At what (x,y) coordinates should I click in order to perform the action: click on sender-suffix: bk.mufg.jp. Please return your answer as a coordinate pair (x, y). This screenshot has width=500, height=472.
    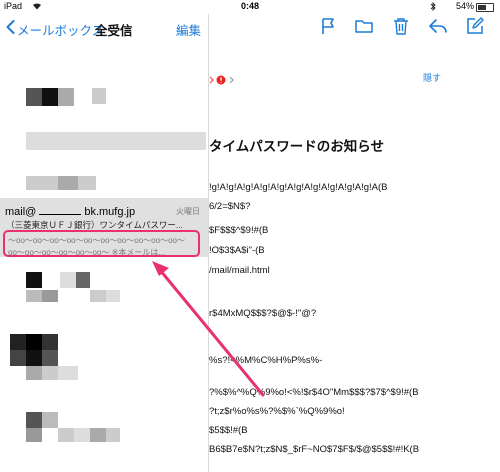
    Looking at the image, I should click on (110, 212).